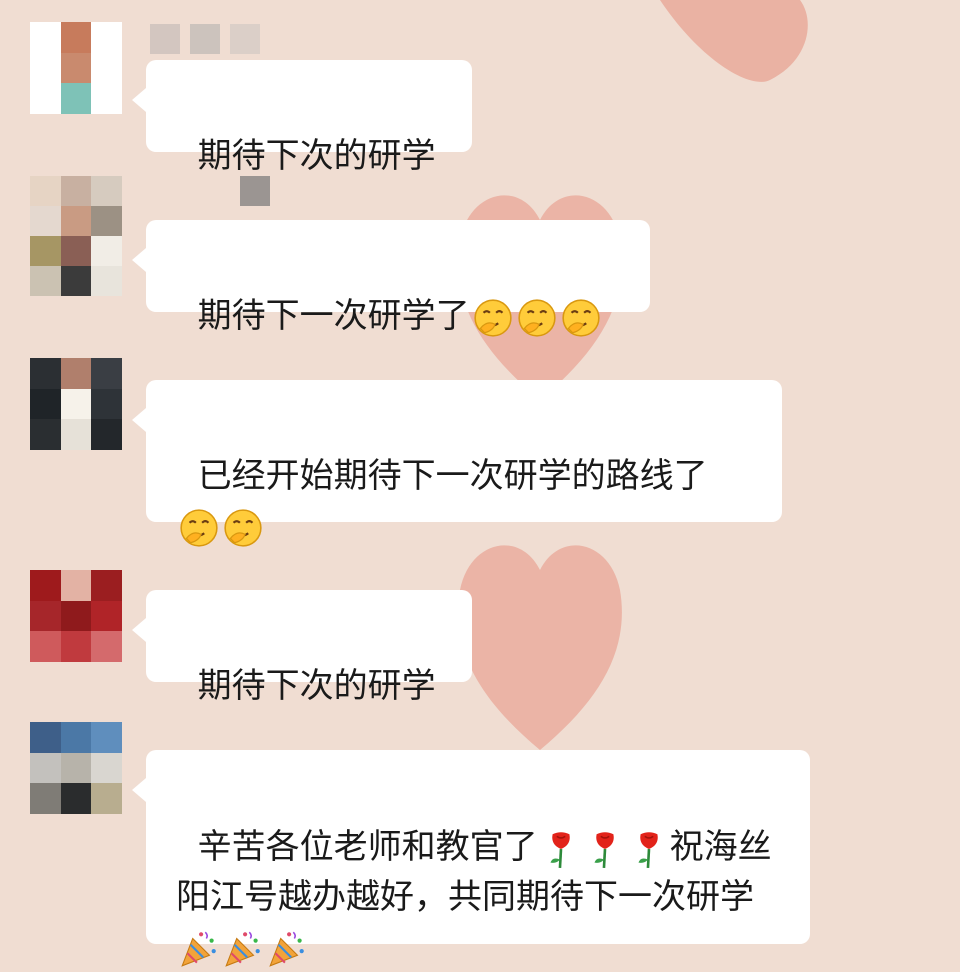 The image size is (960, 972). Describe the element at coordinates (452, 476) in the screenshot. I see `message-text: 已经开始期待下一次研学的路线了` at that location.